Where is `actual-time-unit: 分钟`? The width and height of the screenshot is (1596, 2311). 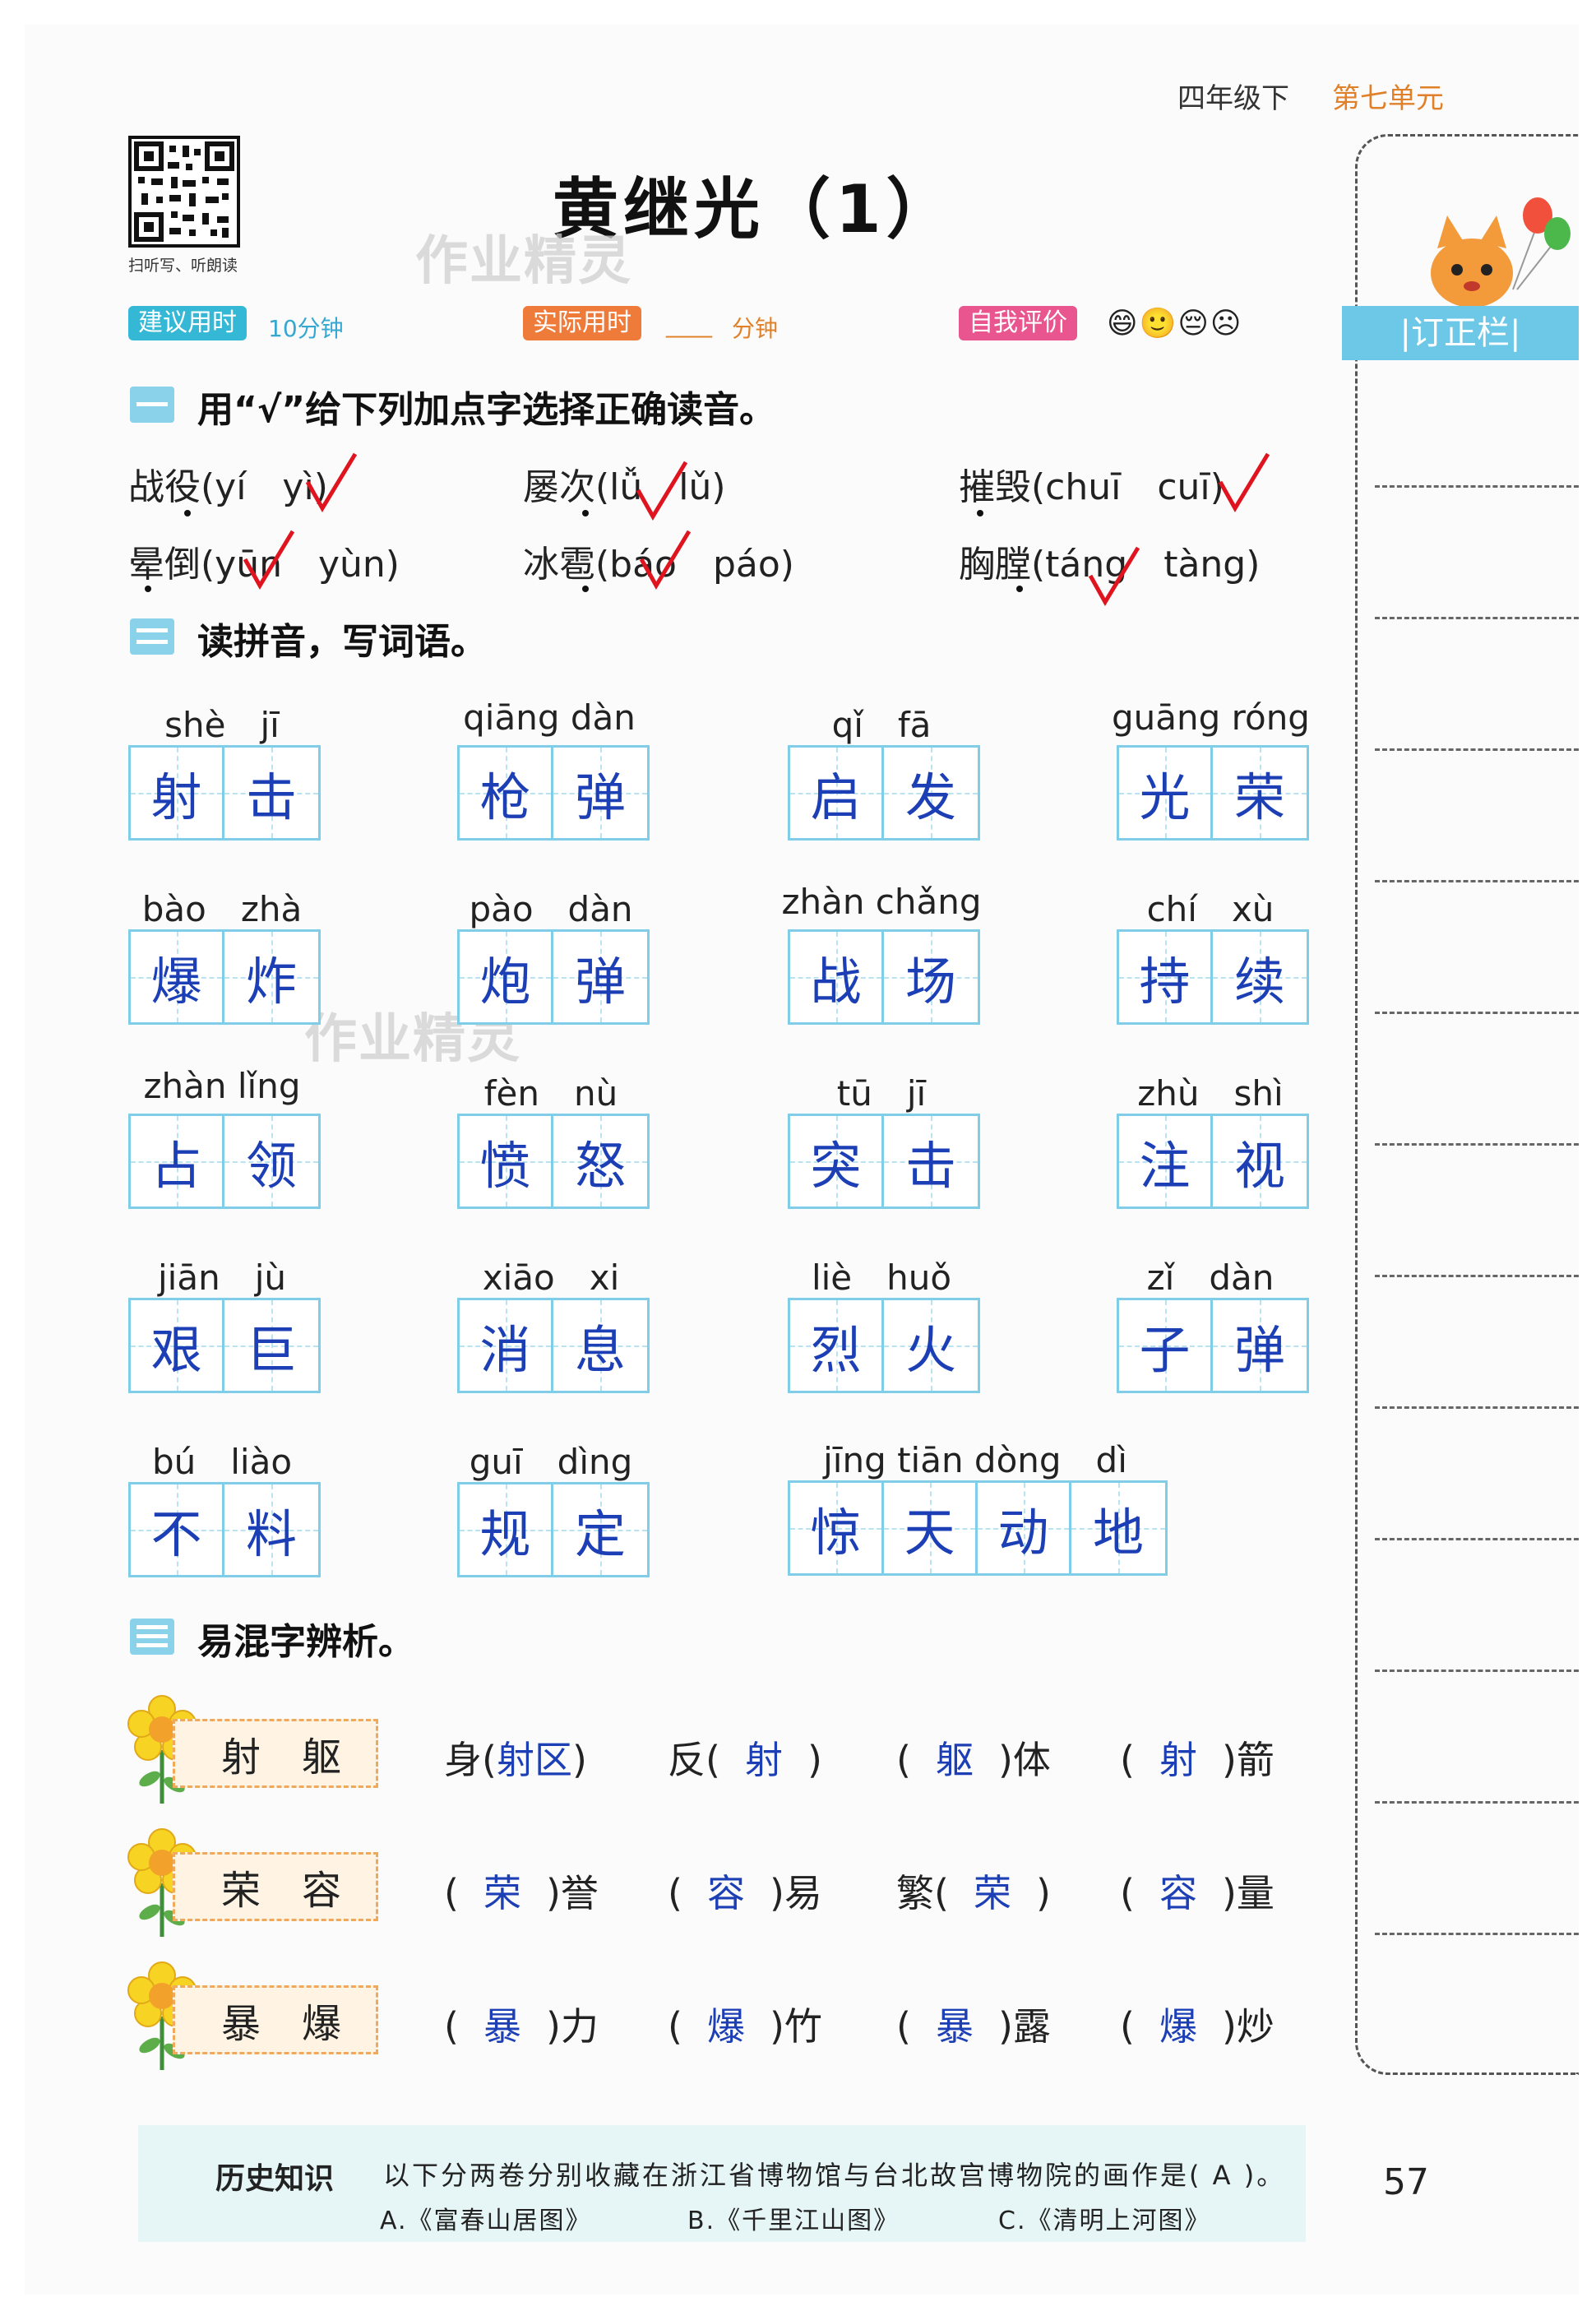 actual-time-unit: 分钟 is located at coordinates (756, 328).